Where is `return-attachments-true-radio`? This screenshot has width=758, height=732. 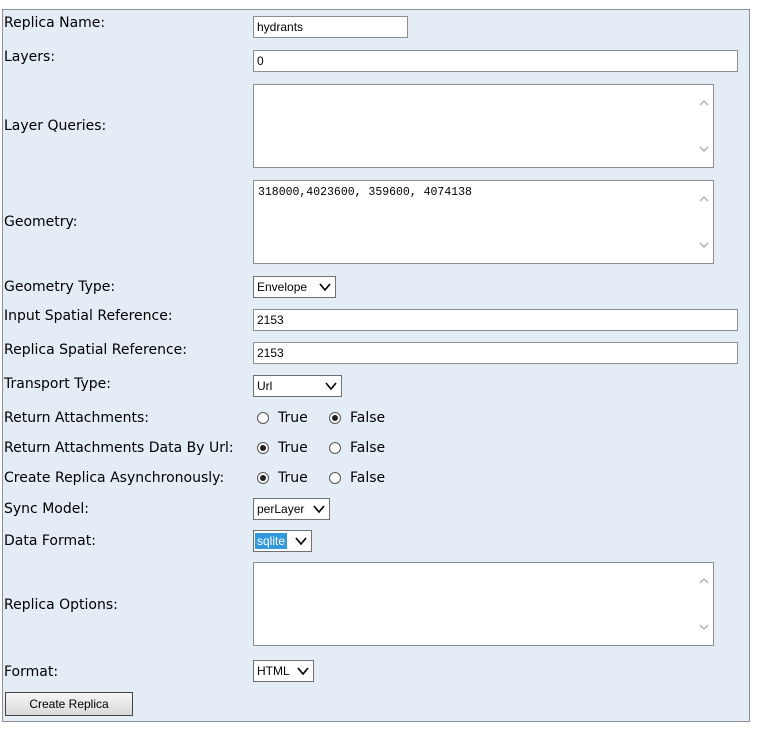 return-attachments-true-radio is located at coordinates (263, 418).